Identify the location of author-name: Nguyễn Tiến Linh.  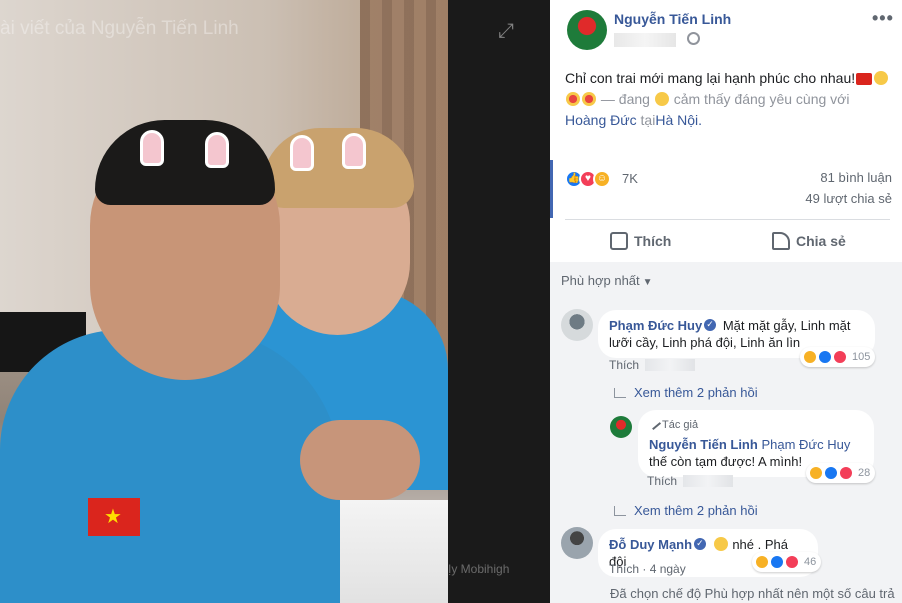
(672, 19).